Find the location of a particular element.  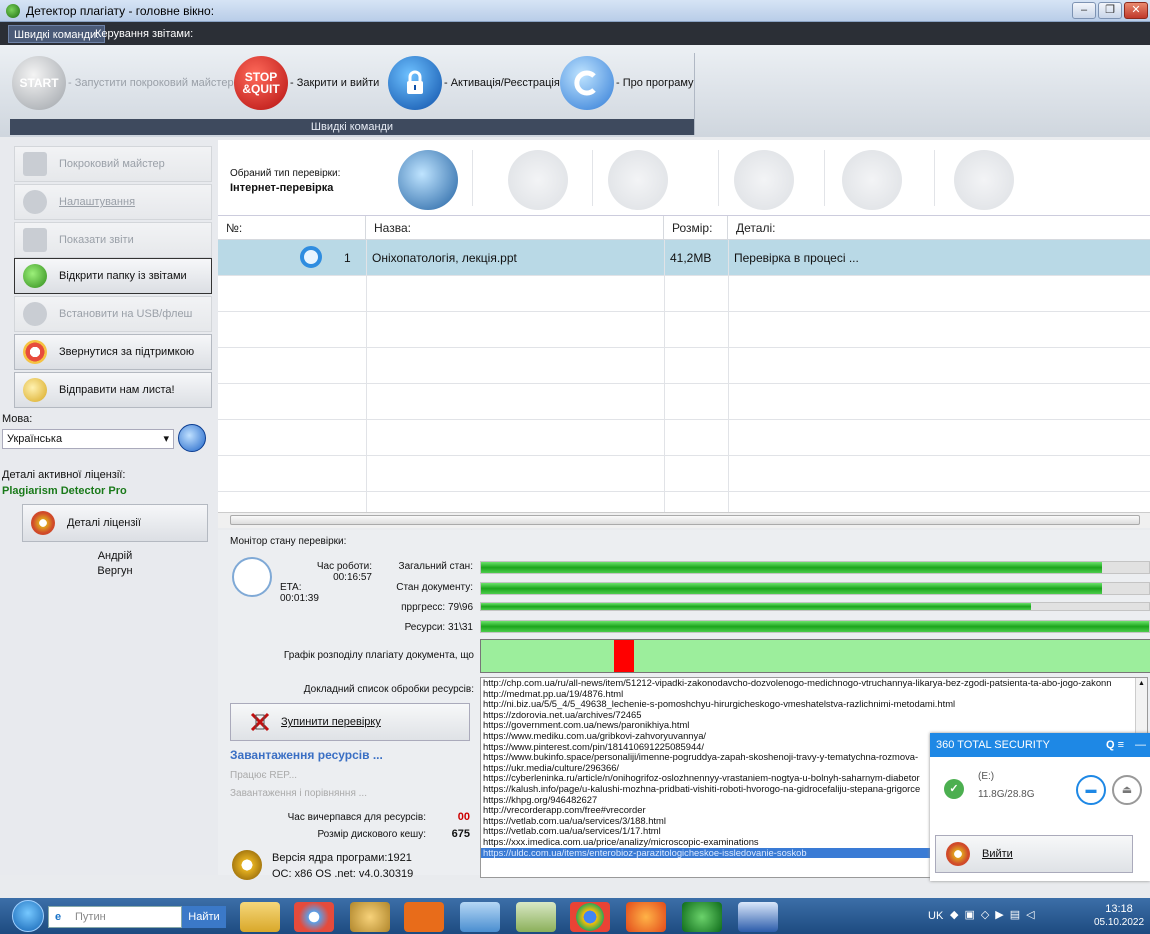

resource-list-label: Докладний список обробки ресурсів: is located at coordinates (388, 689).